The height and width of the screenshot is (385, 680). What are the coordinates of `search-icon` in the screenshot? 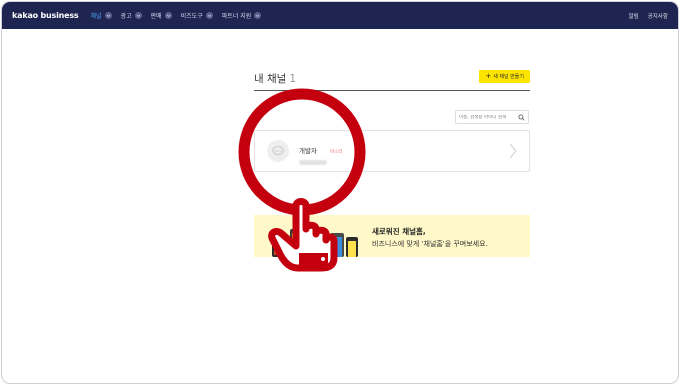 It's located at (521, 117).